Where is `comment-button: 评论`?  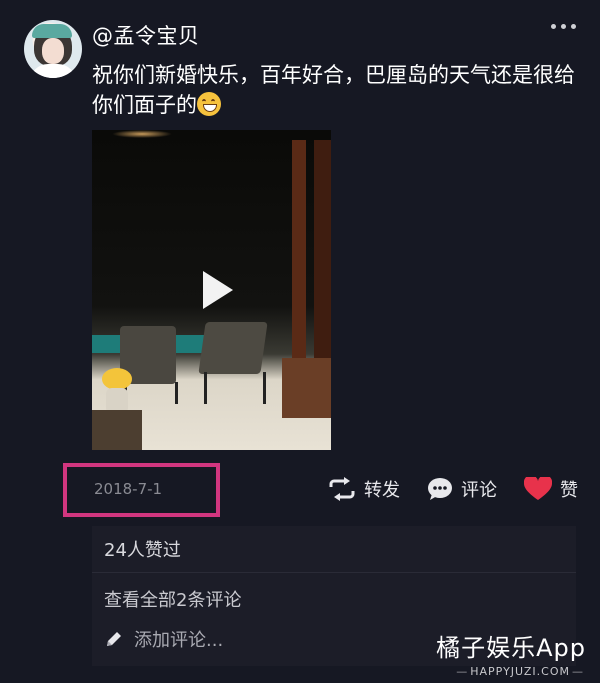
comment-button: 评论 is located at coordinates (462, 489).